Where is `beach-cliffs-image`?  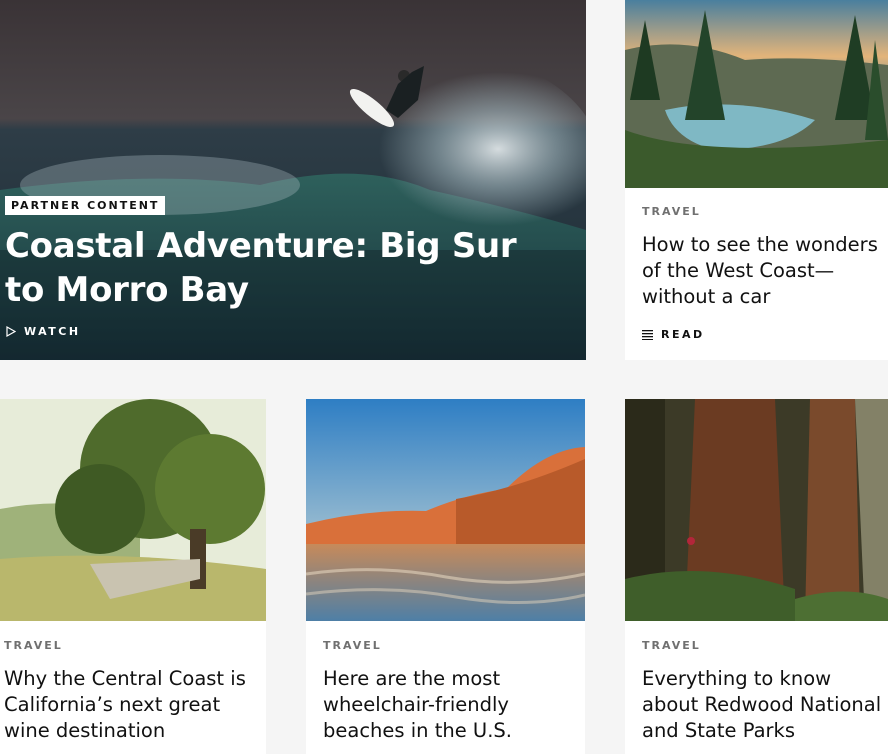 beach-cliffs-image is located at coordinates (445, 510).